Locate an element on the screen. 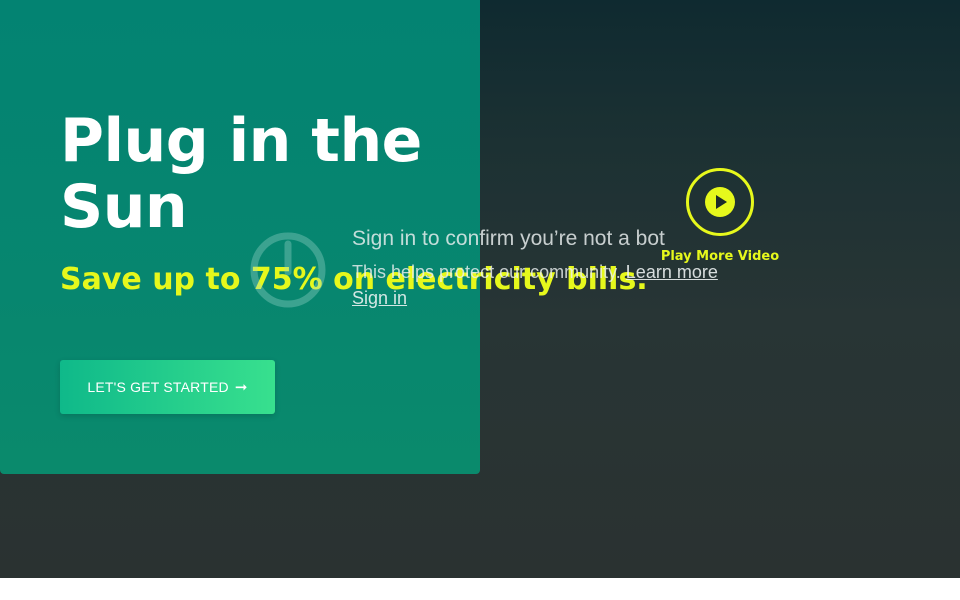 The image size is (960, 600). play-video-button is located at coordinates (720, 202).